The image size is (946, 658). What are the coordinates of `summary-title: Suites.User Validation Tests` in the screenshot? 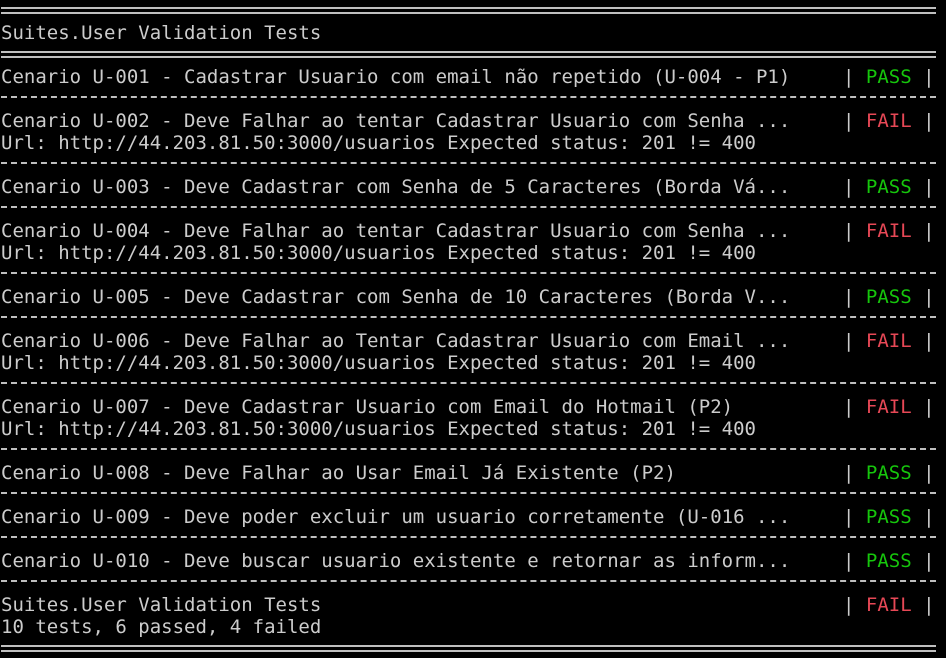 It's located at (161, 605).